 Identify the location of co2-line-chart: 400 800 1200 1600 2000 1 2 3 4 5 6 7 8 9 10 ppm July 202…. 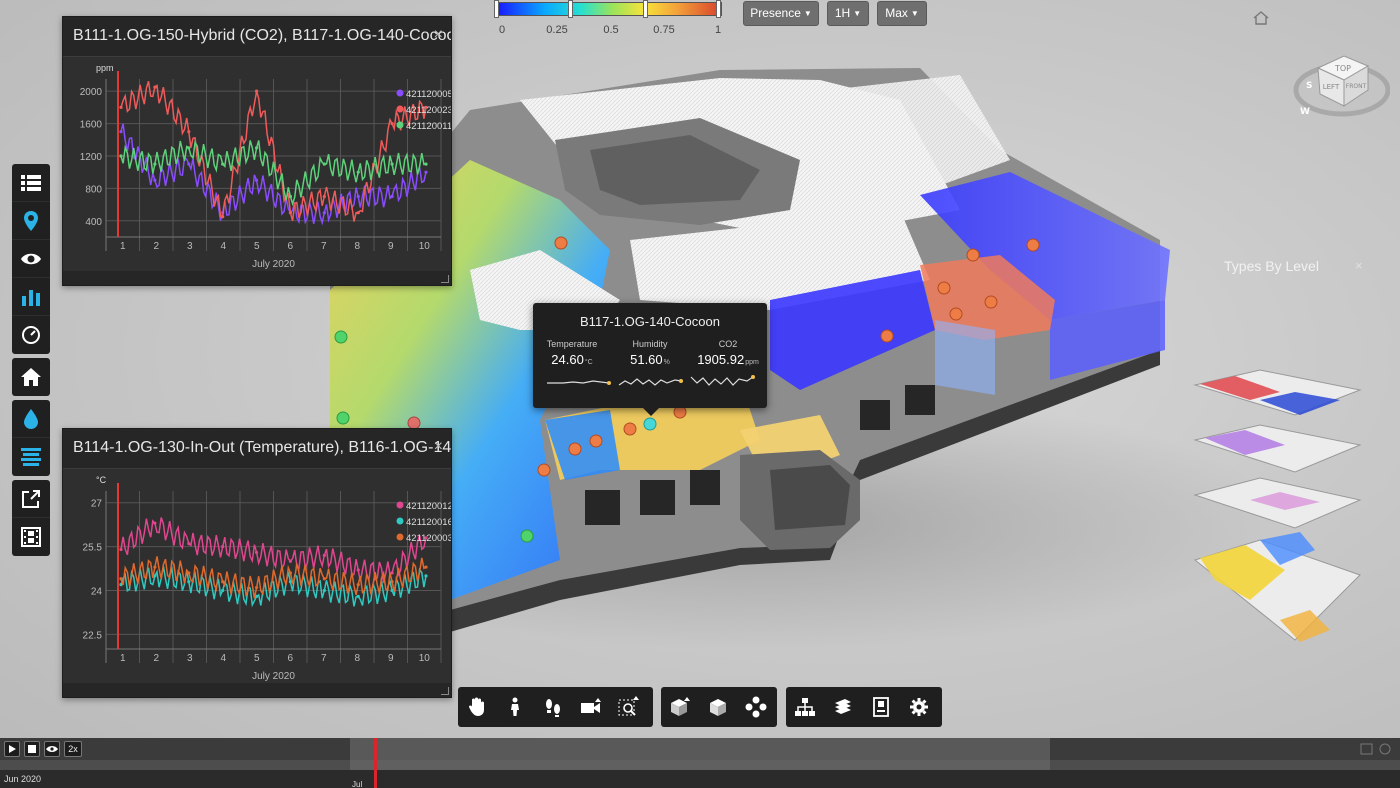
(257, 165).